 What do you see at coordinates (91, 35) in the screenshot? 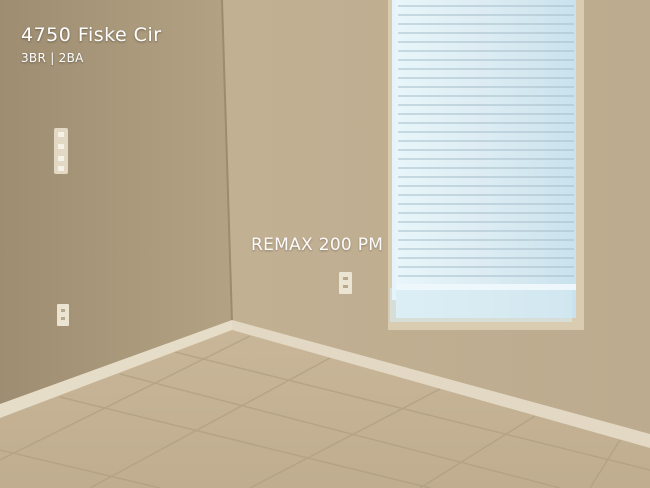
I see `listing-address: 4750 Fiske Cir` at bounding box center [91, 35].